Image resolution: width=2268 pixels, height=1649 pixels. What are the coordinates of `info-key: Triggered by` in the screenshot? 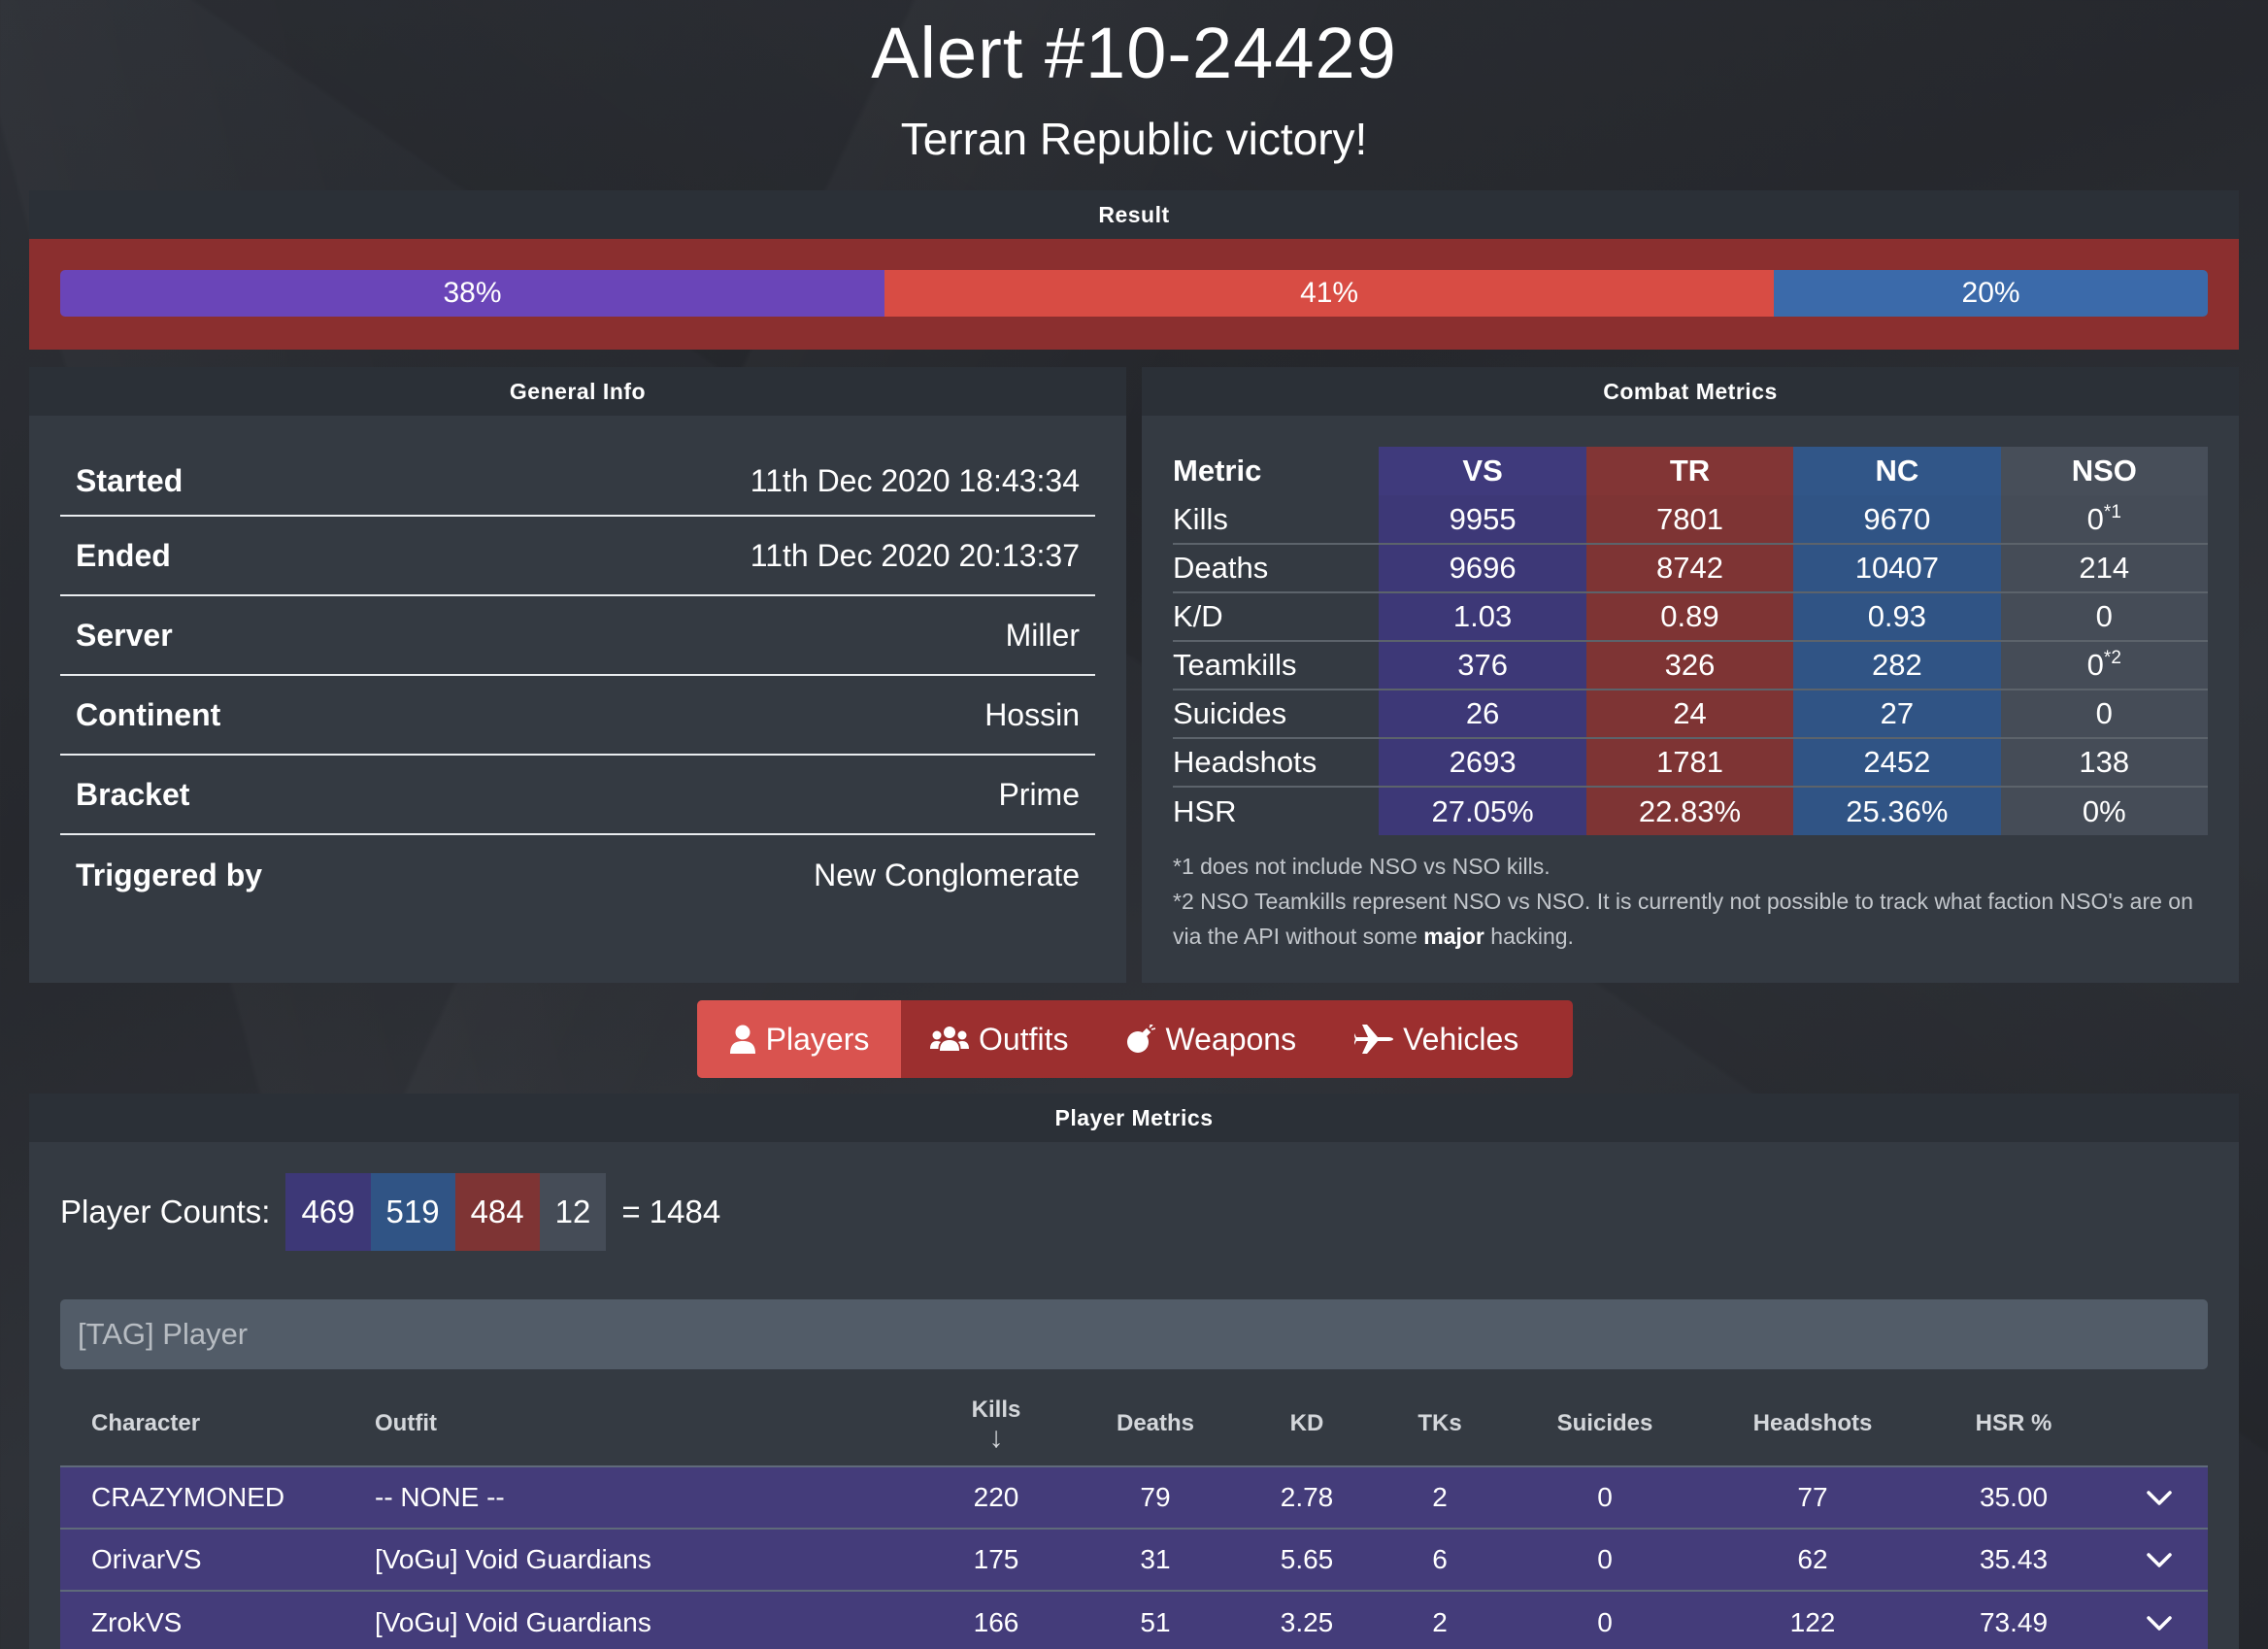 It's located at (169, 874).